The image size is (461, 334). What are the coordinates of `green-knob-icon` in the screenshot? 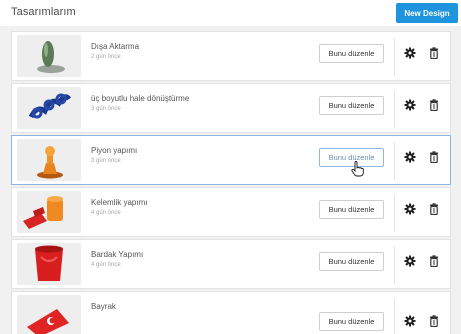 It's located at (51, 57).